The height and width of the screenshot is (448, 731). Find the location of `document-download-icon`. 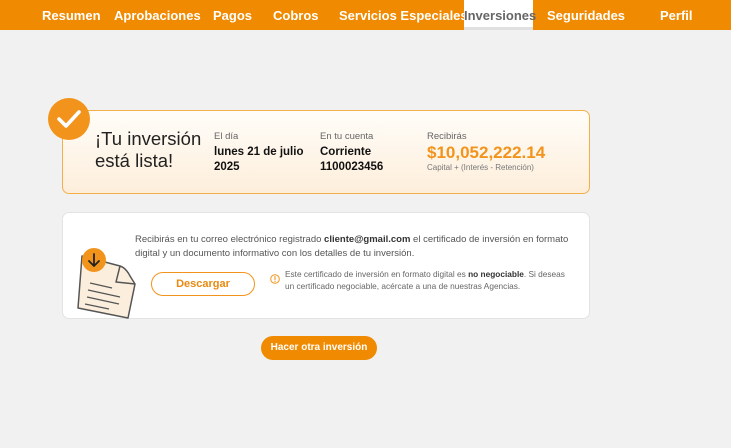

document-download-icon is located at coordinates (107, 285).